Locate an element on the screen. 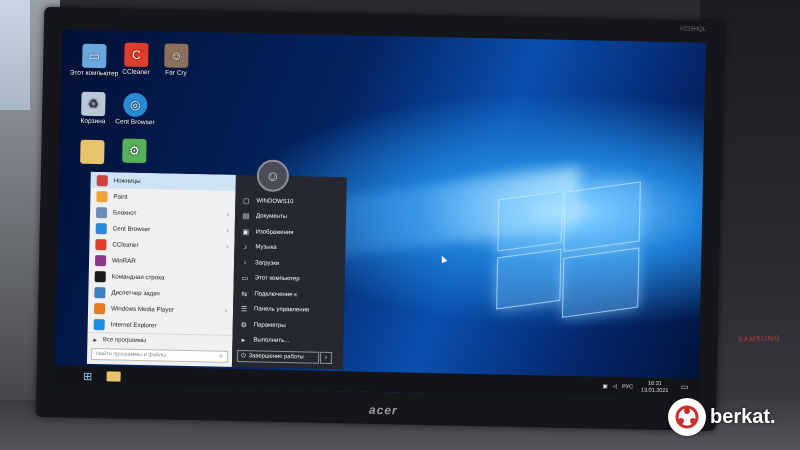 Image resolution: width=800 pixels, height=450 pixels. clock-date: 13.01.2021 is located at coordinates (654, 391).